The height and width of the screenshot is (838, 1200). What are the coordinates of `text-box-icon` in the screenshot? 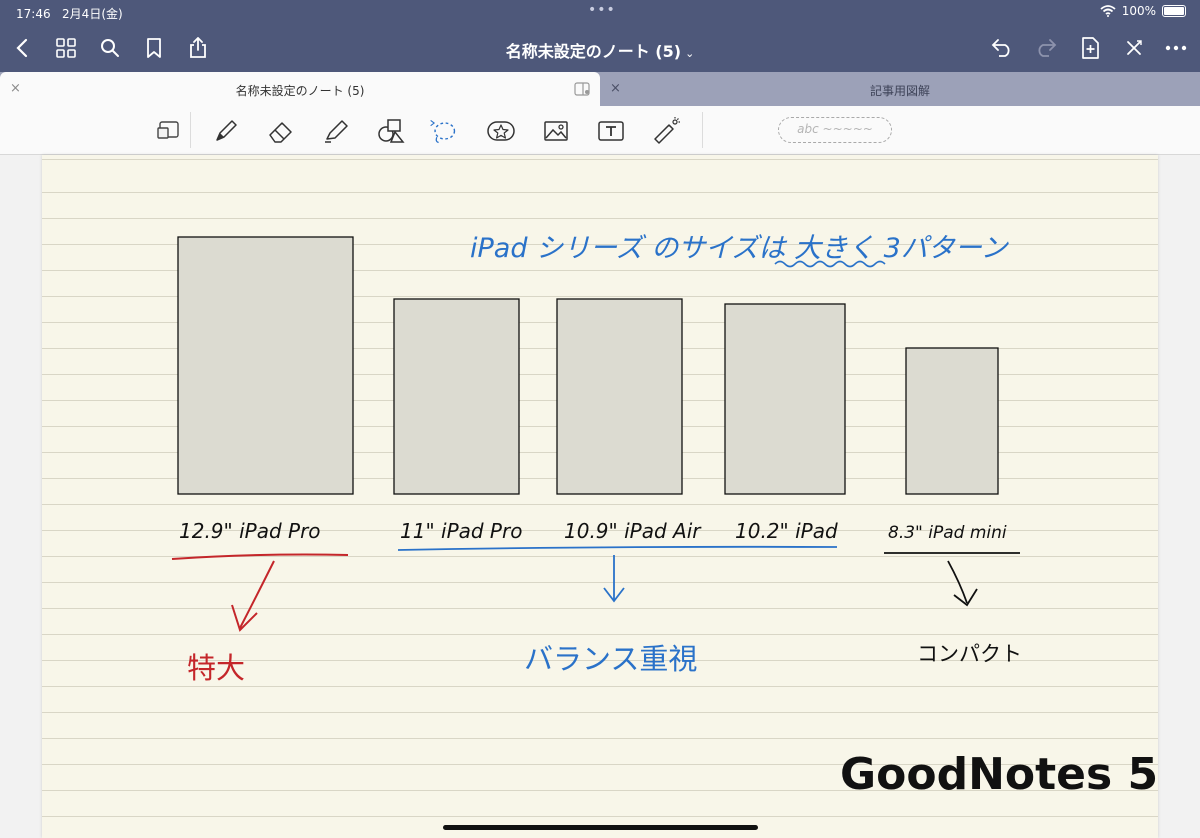 It's located at (611, 131).